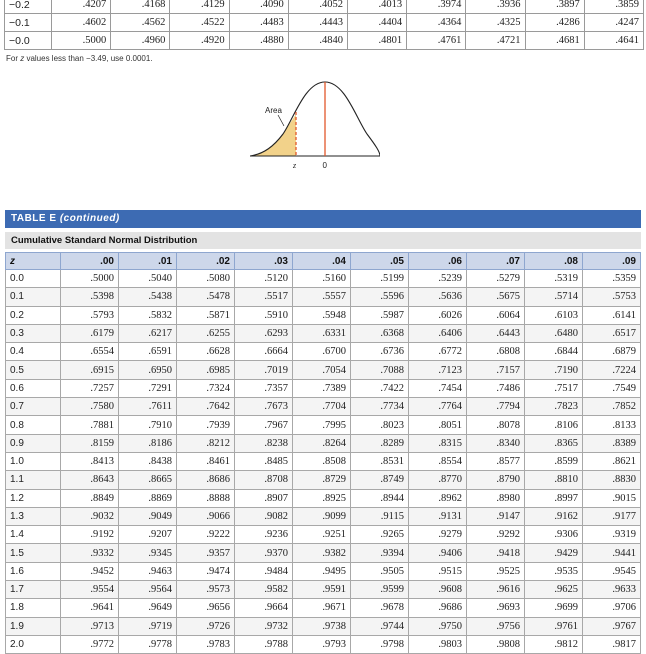 Image resolution: width=646 pixels, height=654 pixels. What do you see at coordinates (258, 7) in the screenshot?
I see `value-cell: .4090` at bounding box center [258, 7].